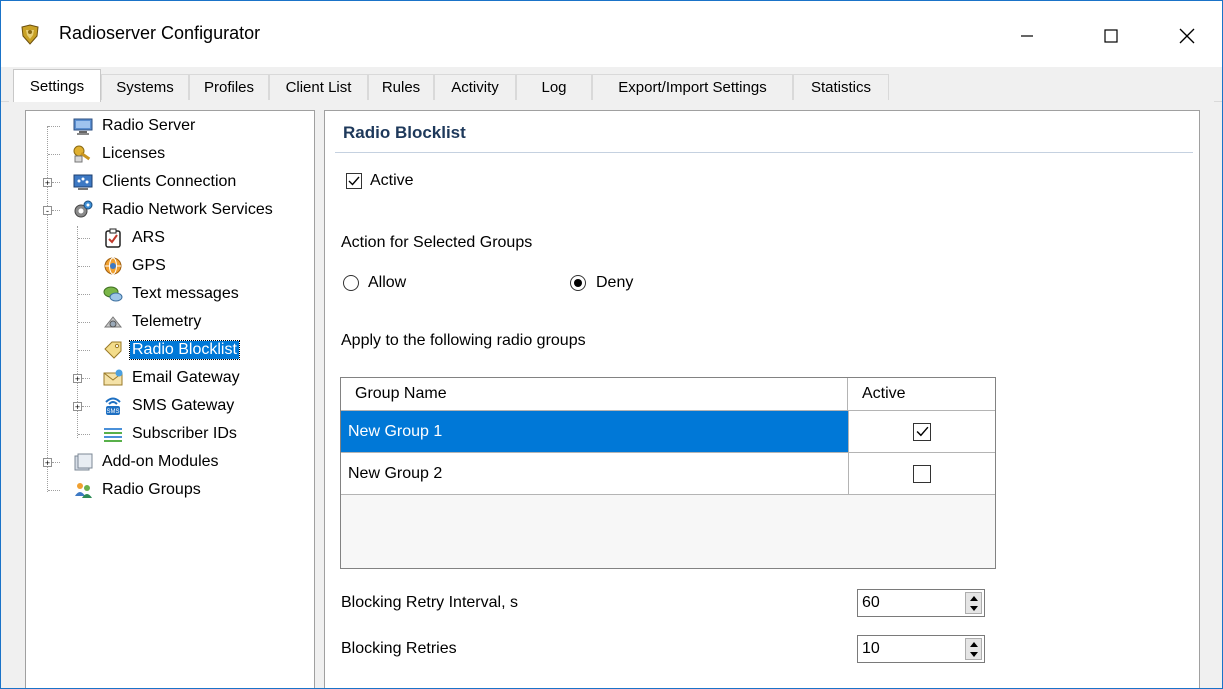  What do you see at coordinates (172, 378) in the screenshot?
I see `tree-item-email-gateway: Email Gateway` at bounding box center [172, 378].